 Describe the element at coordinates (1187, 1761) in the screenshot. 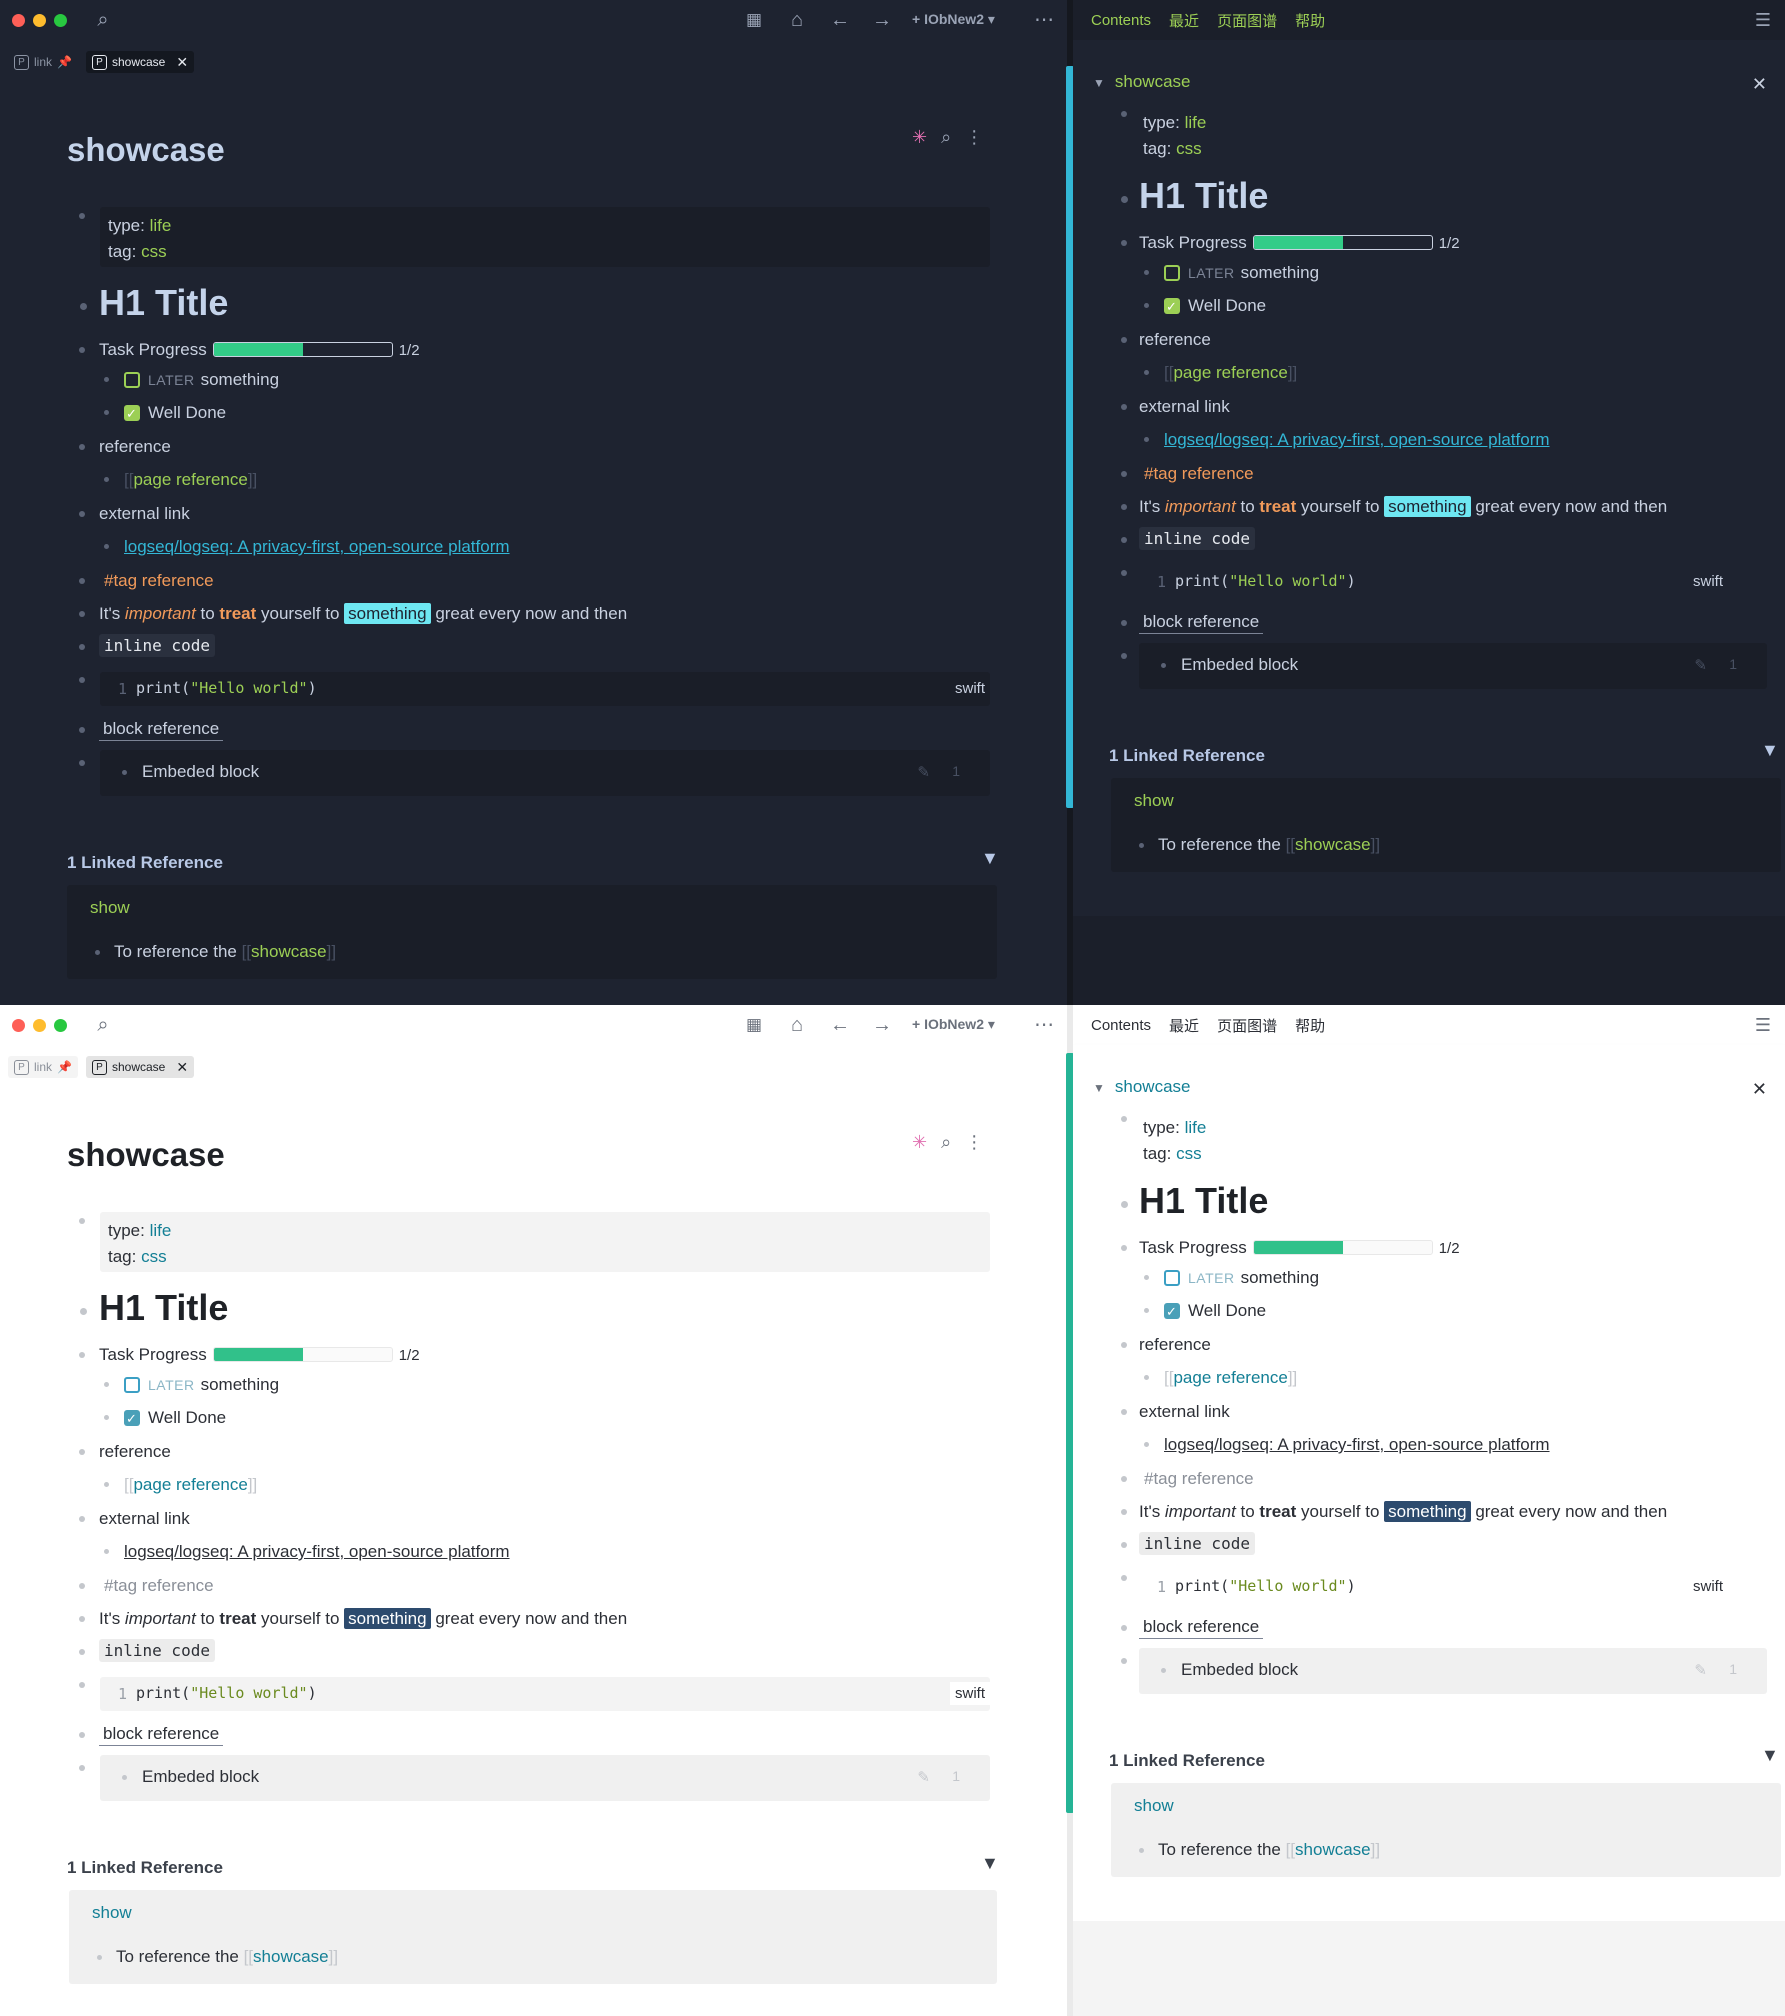

I see `linked-reference-title: 1 Linked Reference` at that location.